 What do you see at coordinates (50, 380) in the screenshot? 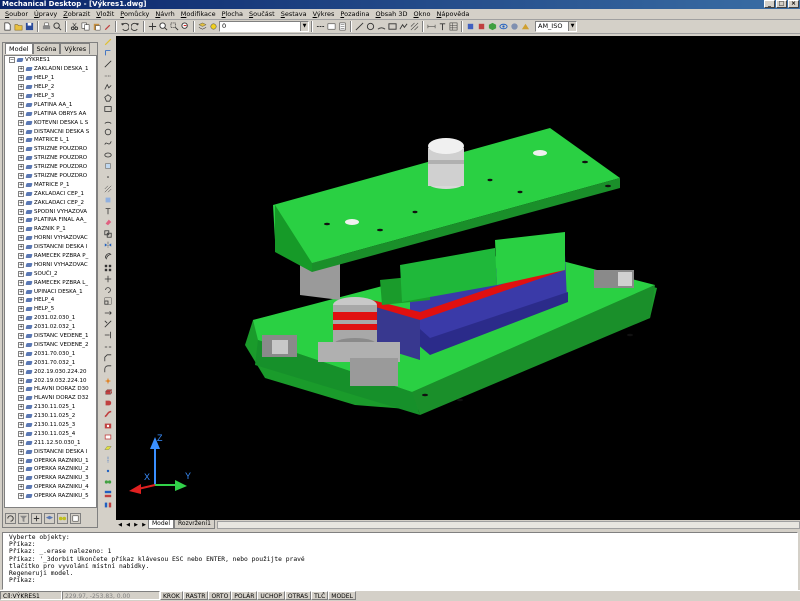
I see `tree-item: +202.19.032.224.10` at bounding box center [50, 380].